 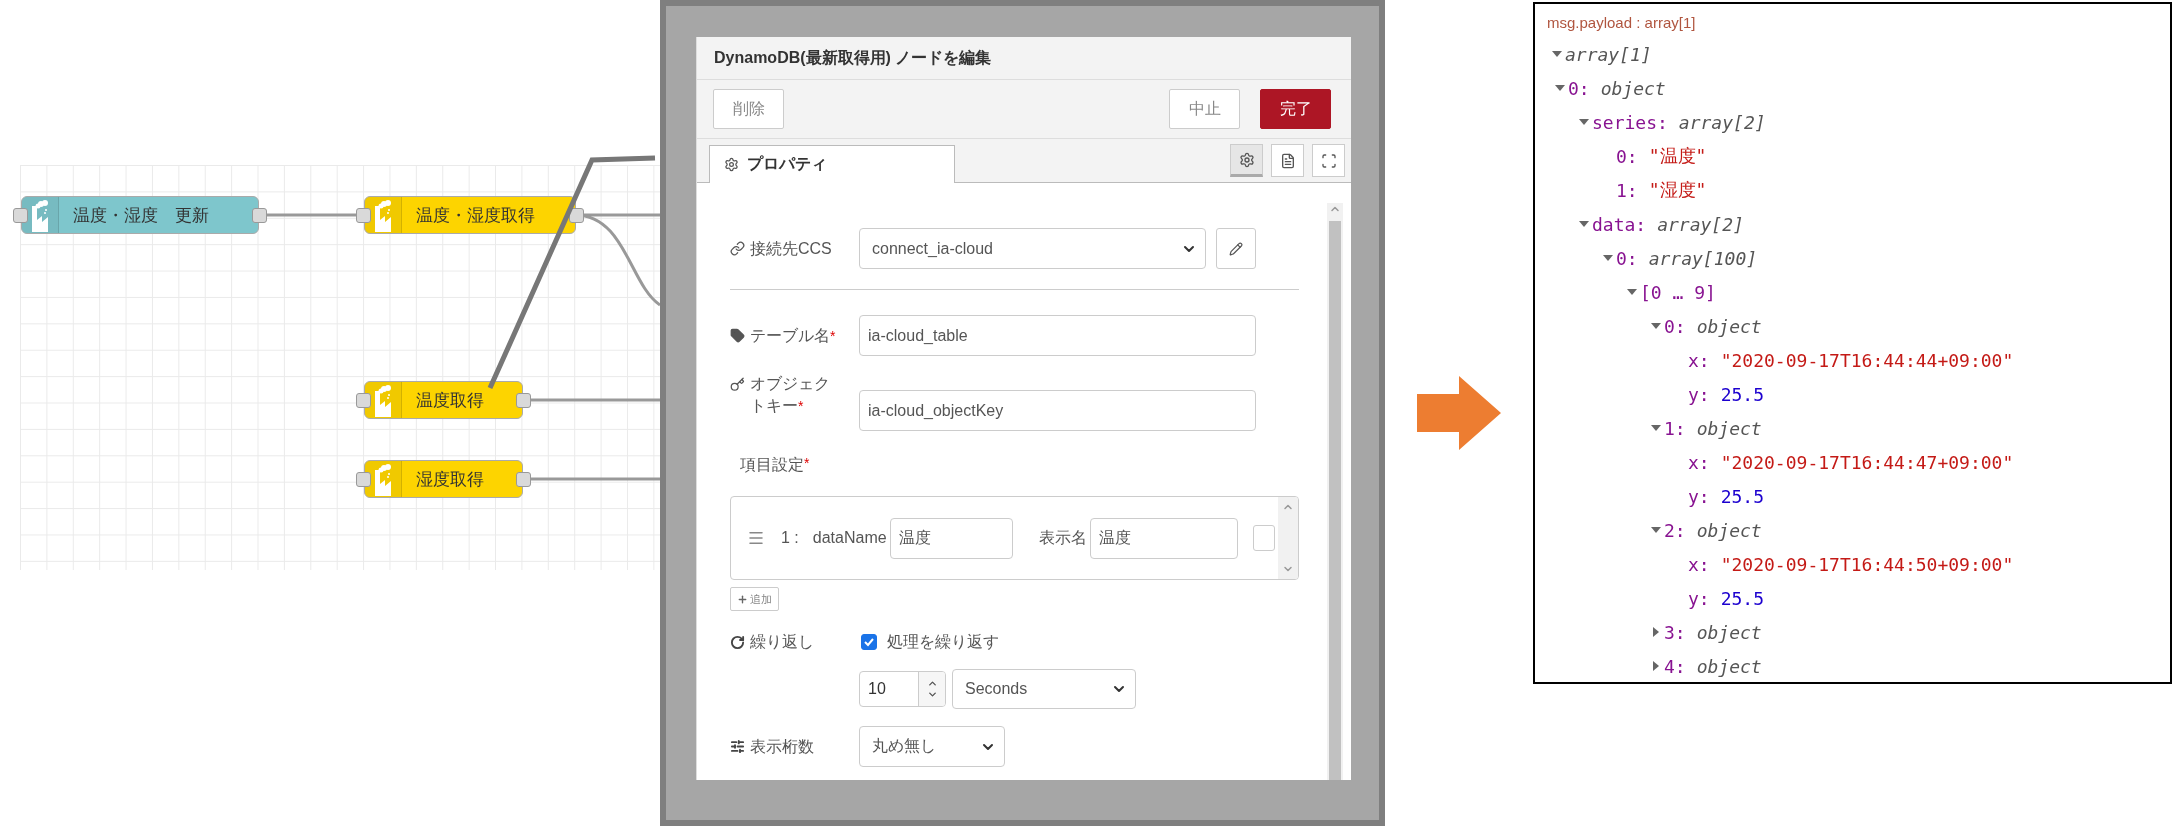 What do you see at coordinates (1032, 248) in the screenshot?
I see `connection-select: connect_ia-cloud` at bounding box center [1032, 248].